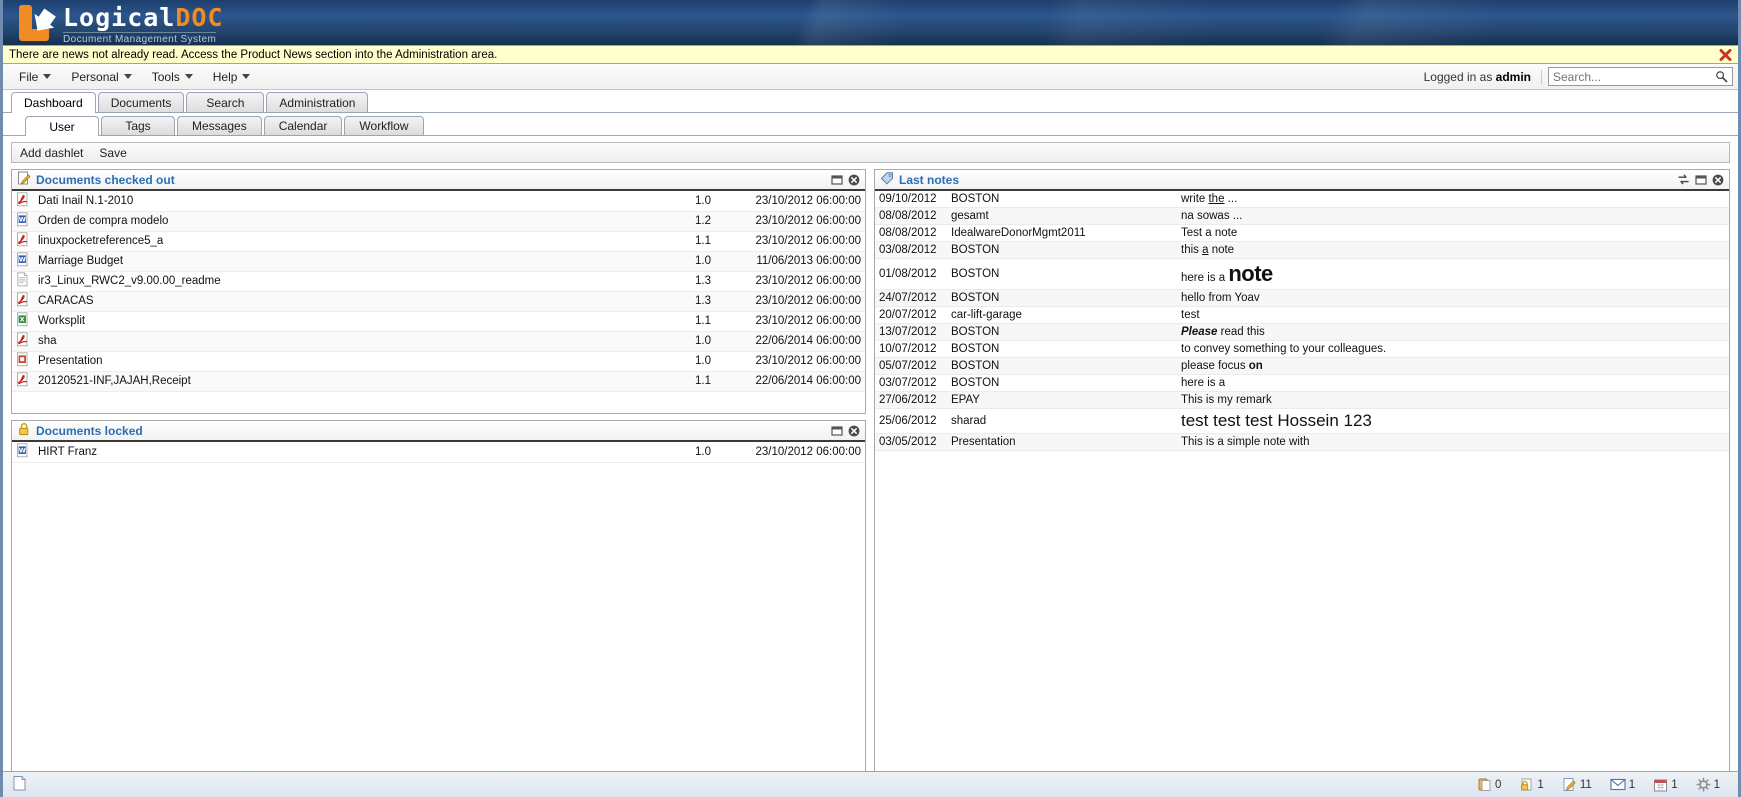 The image size is (1741, 797). I want to click on document-date: 11/06/2013 06:00:00, so click(790, 261).